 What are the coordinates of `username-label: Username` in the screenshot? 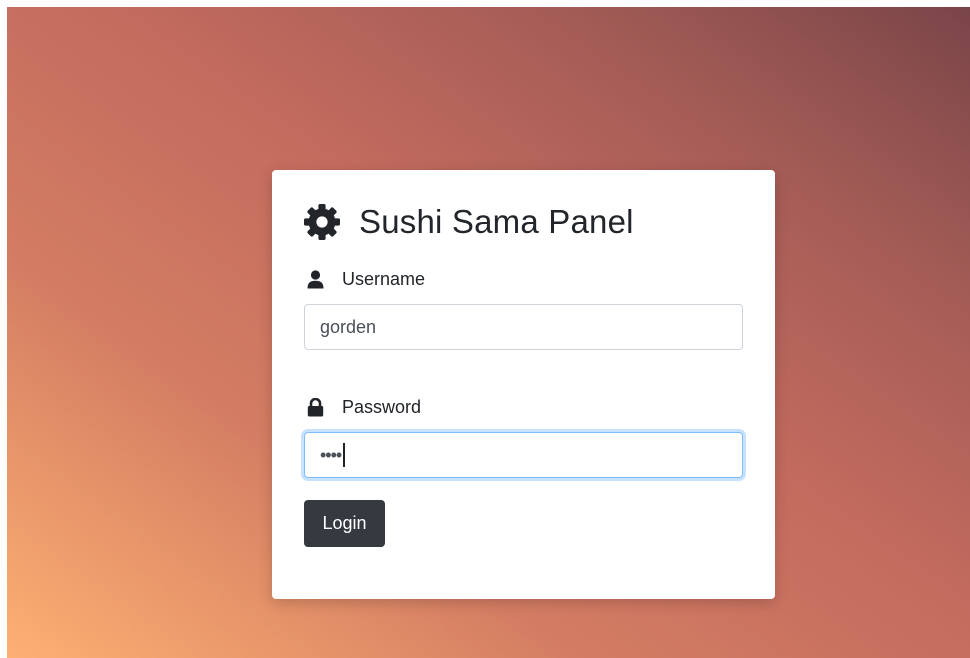 It's located at (366, 279).